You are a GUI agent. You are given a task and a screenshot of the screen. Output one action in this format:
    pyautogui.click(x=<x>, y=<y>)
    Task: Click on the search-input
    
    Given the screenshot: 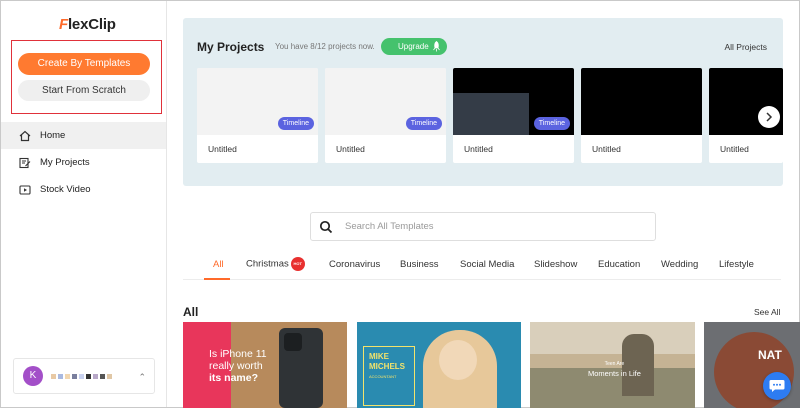 What is the action you would take?
    pyautogui.click(x=485, y=226)
    